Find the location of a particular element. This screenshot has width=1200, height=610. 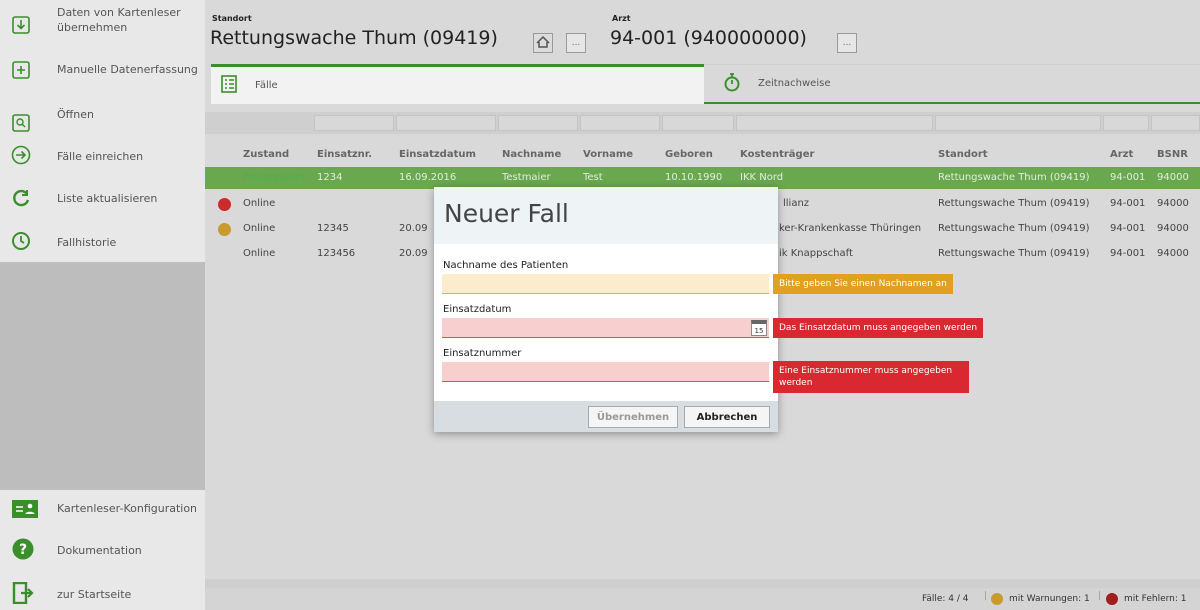

filter-vorname is located at coordinates (620, 123).